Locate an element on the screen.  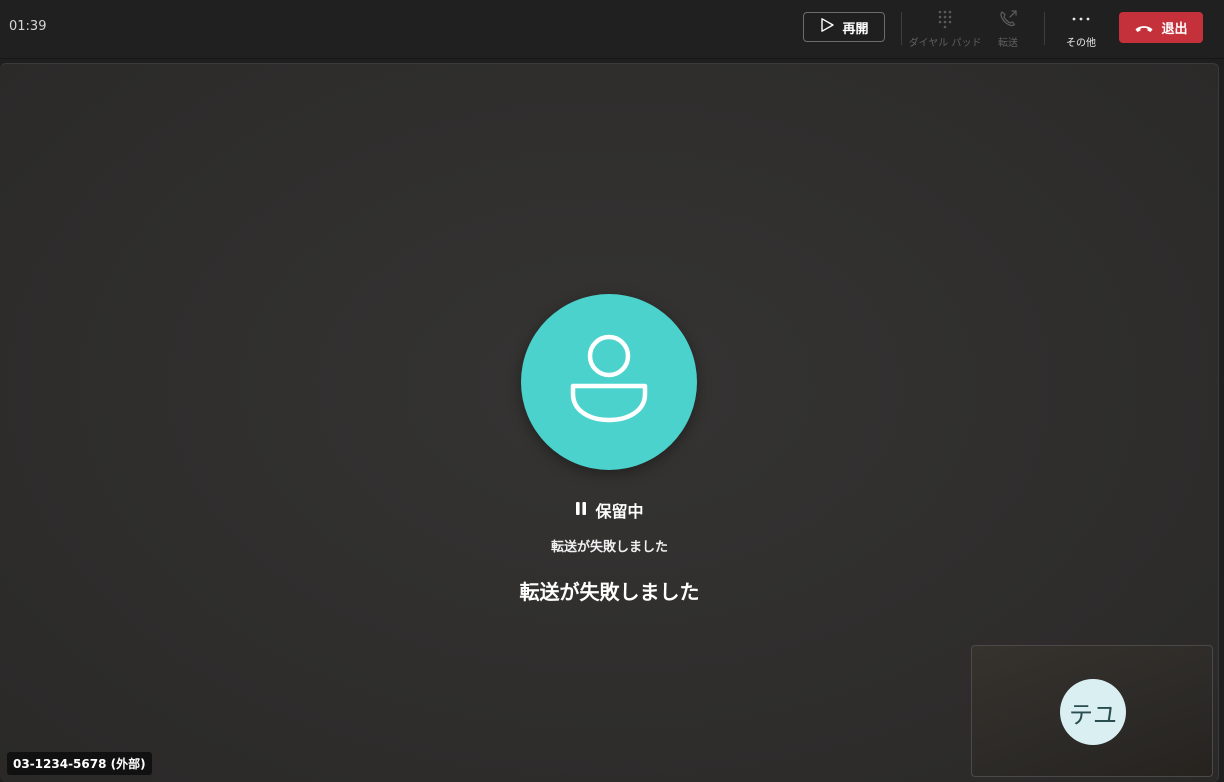
dialpad-button: ダイヤル パッド is located at coordinates (945, 30).